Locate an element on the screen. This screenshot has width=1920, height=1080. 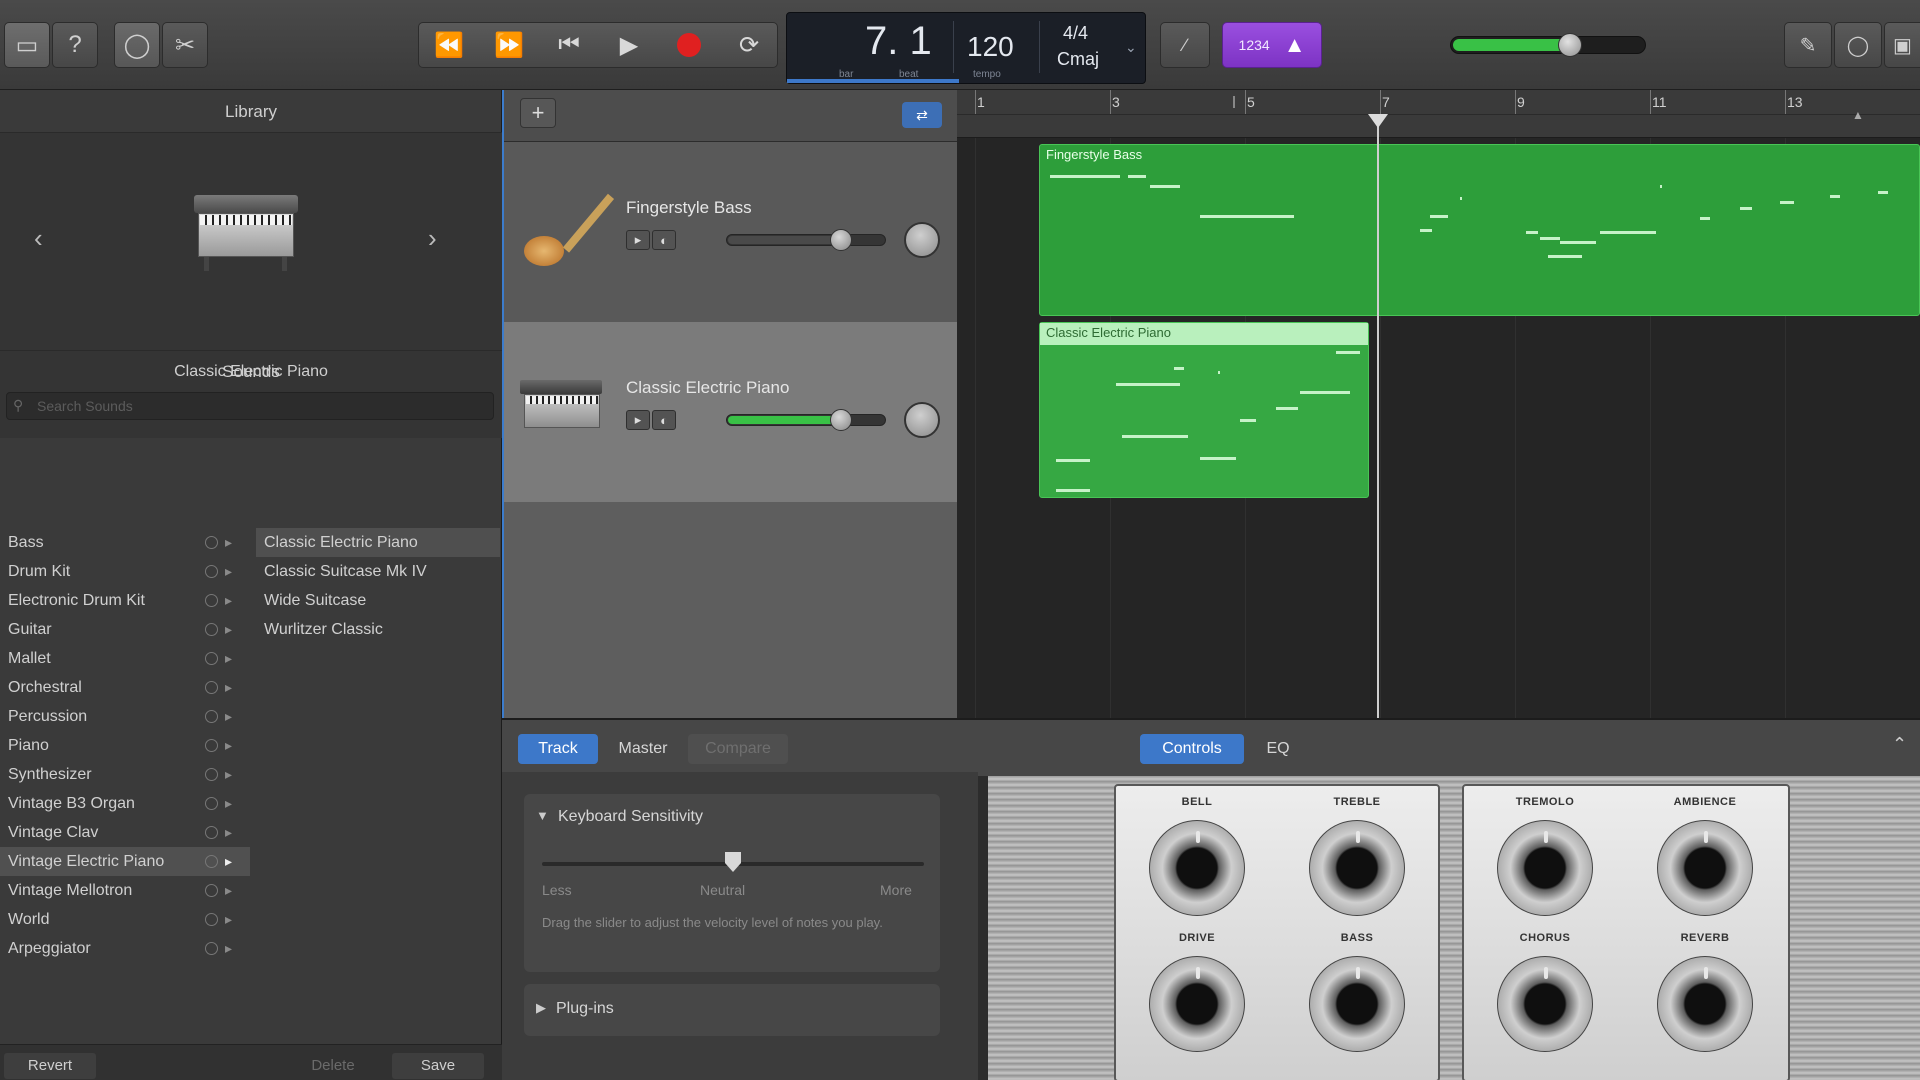
category-item: Drum Kit ▸ is located at coordinates (125, 571).